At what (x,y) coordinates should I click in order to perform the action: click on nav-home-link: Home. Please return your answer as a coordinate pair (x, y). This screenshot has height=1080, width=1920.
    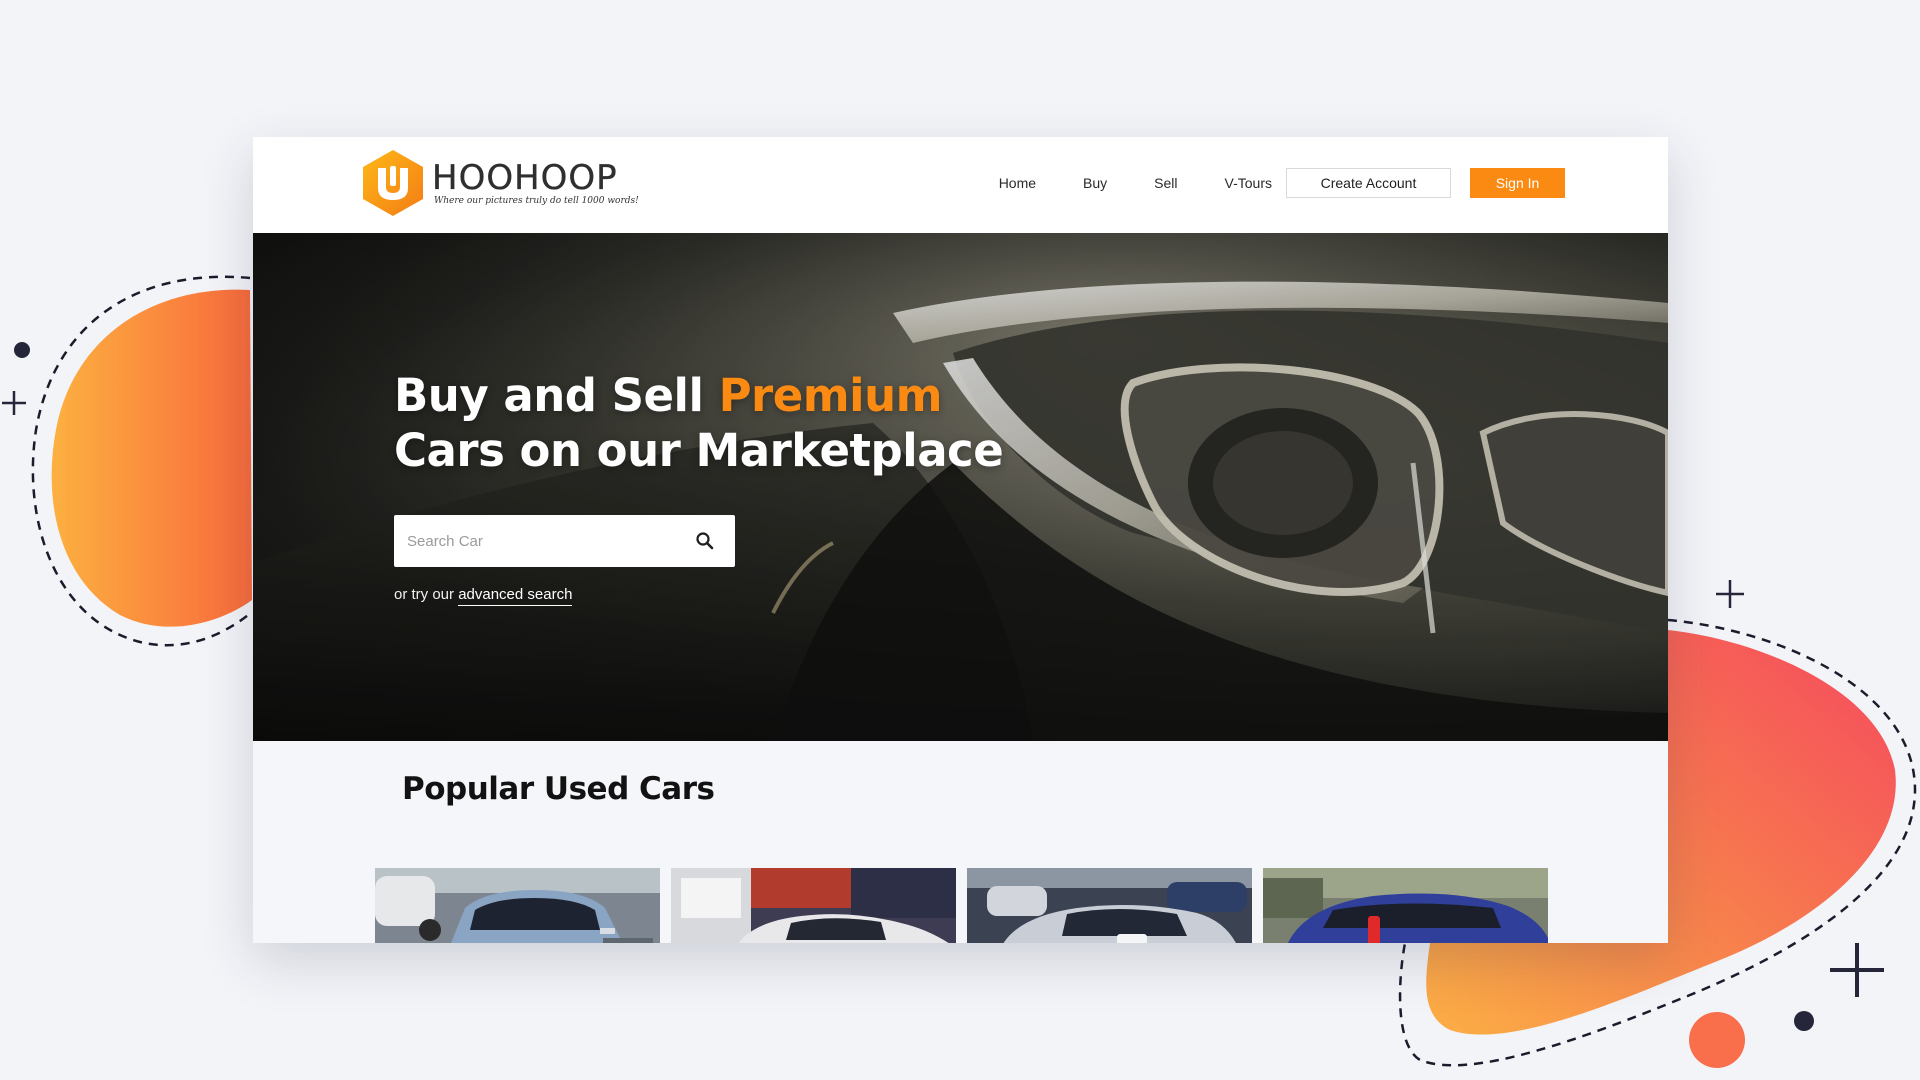
    Looking at the image, I should click on (1017, 183).